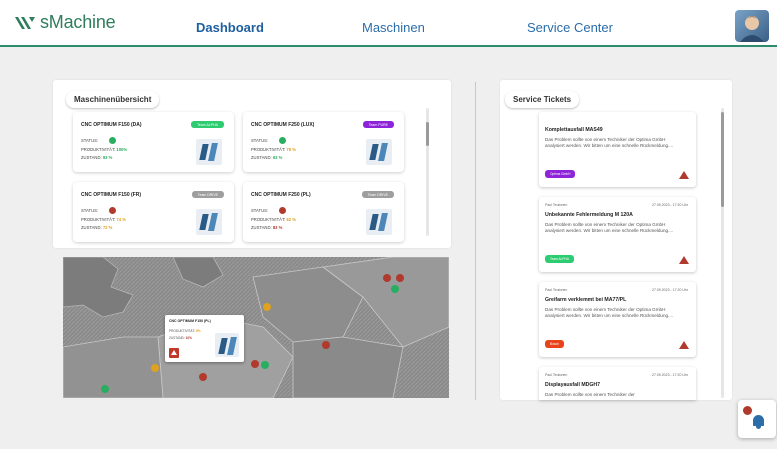  Describe the element at coordinates (113, 99) in the screenshot. I see `machine-overview-title: Maschinenübersicht` at that location.